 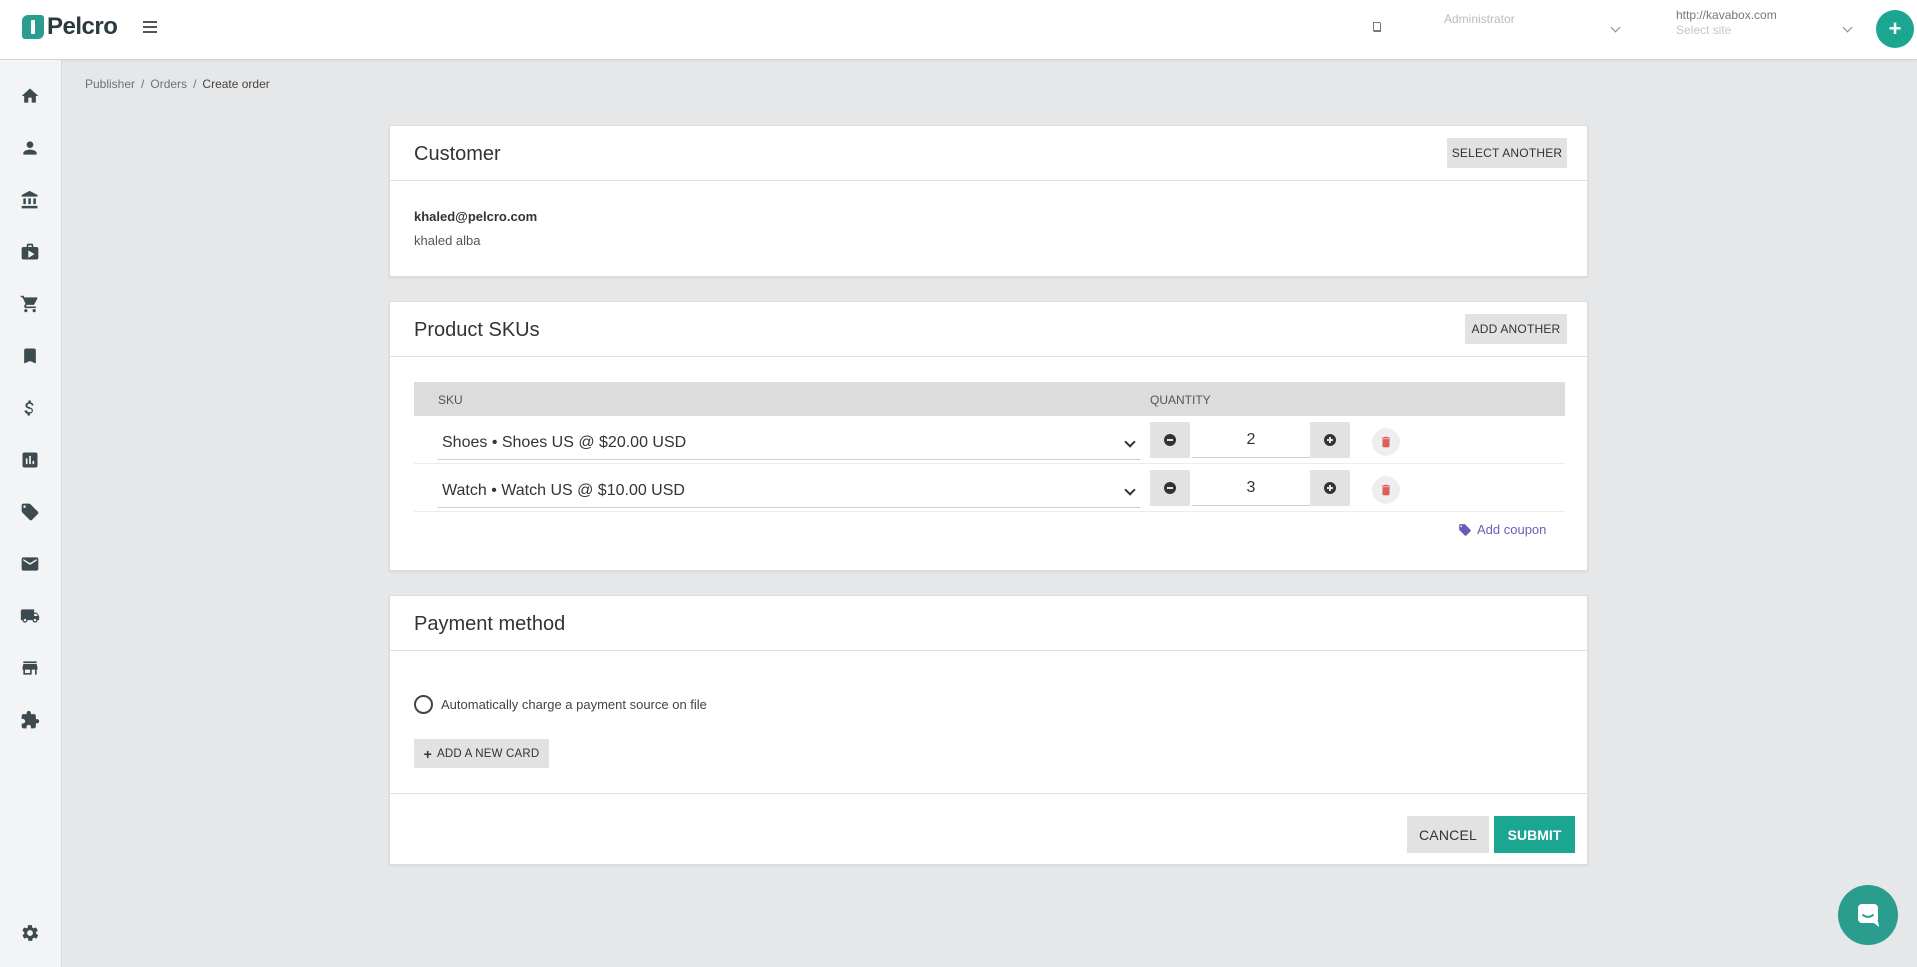 What do you see at coordinates (30, 933) in the screenshot?
I see `gear-icon` at bounding box center [30, 933].